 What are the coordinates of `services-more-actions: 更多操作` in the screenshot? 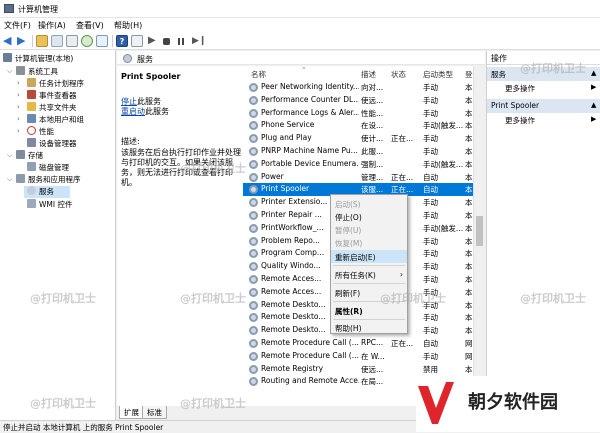 It's located at (520, 88).